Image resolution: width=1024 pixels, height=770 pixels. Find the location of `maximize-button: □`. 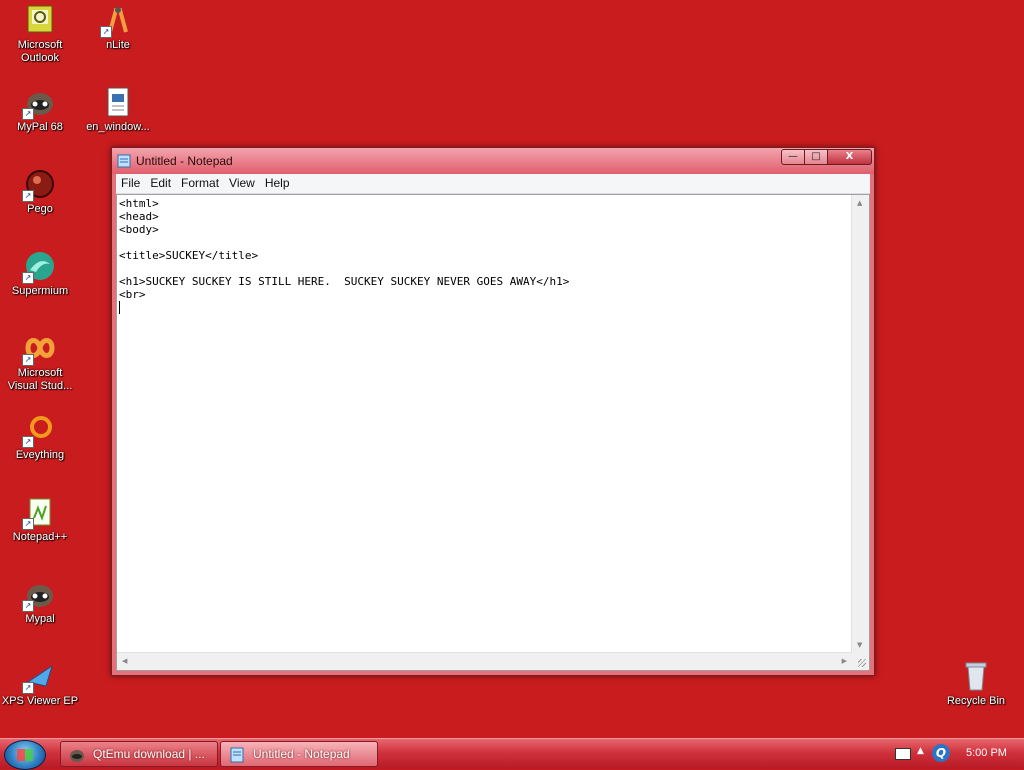

maximize-button: □ is located at coordinates (816, 157).